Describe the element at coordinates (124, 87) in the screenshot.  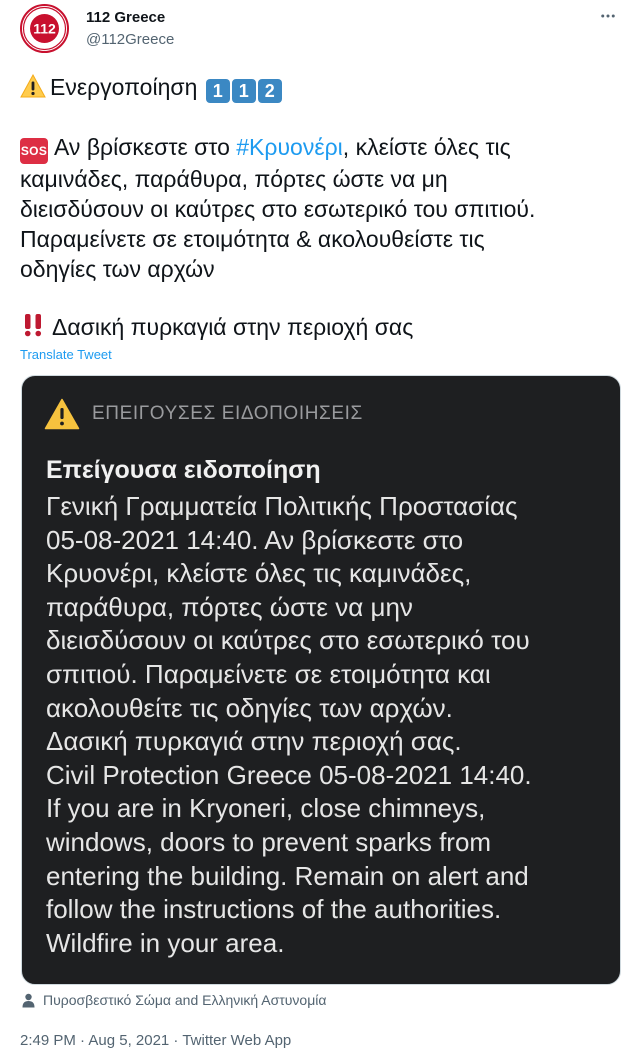
I see `activation-text: Ενεργοποίηση` at that location.